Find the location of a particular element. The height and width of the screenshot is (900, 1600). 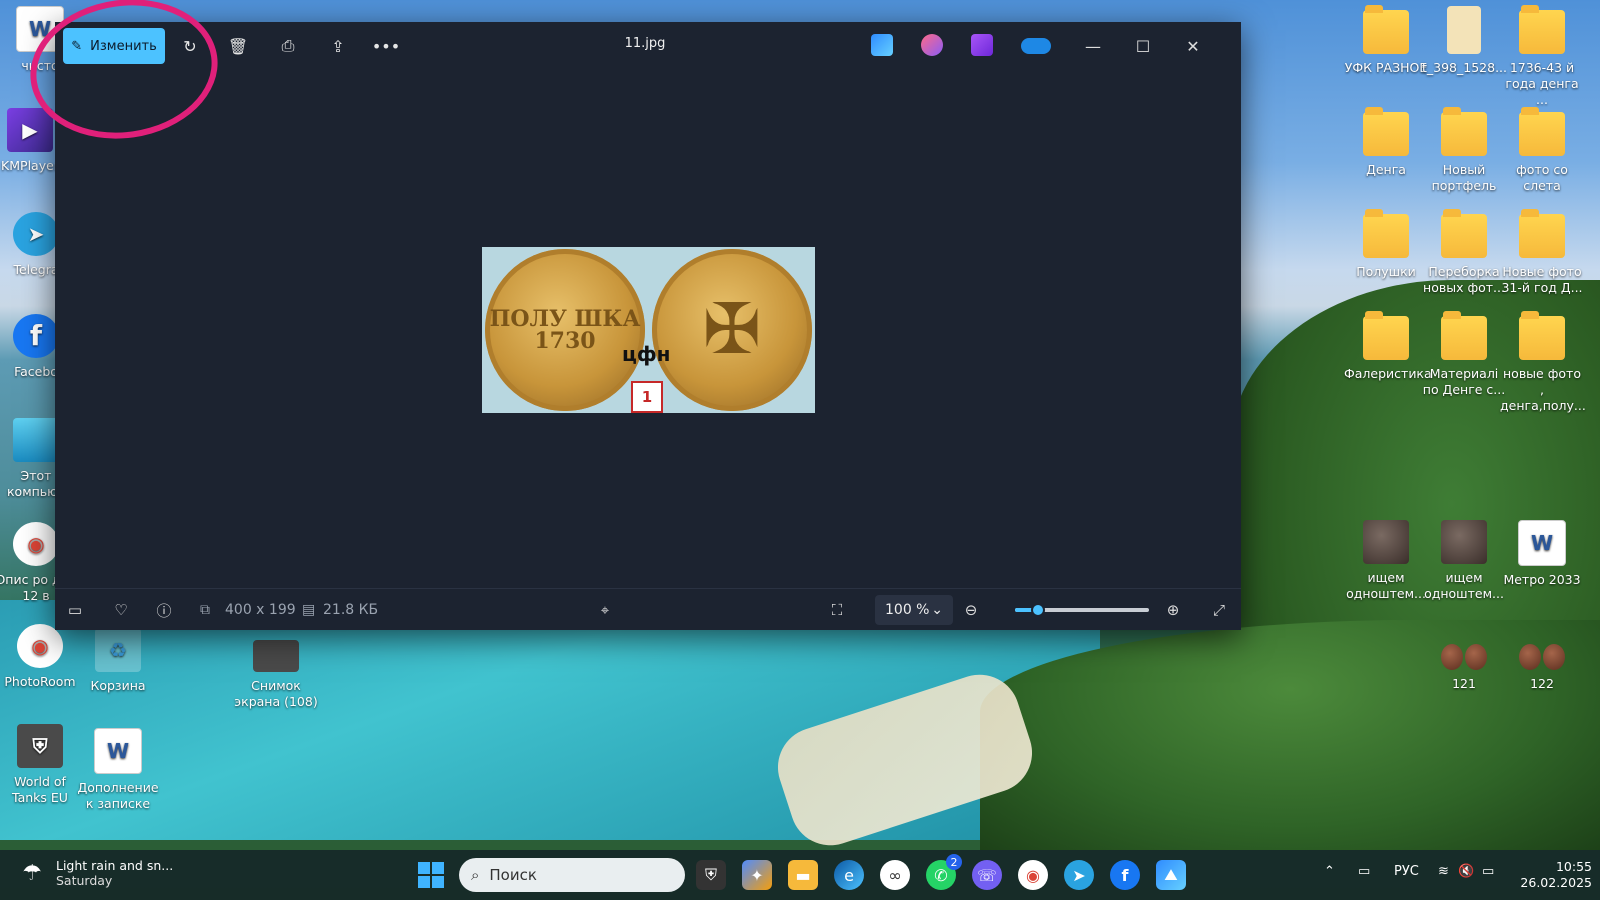

notification-badge: 2 is located at coordinates (954, 862).